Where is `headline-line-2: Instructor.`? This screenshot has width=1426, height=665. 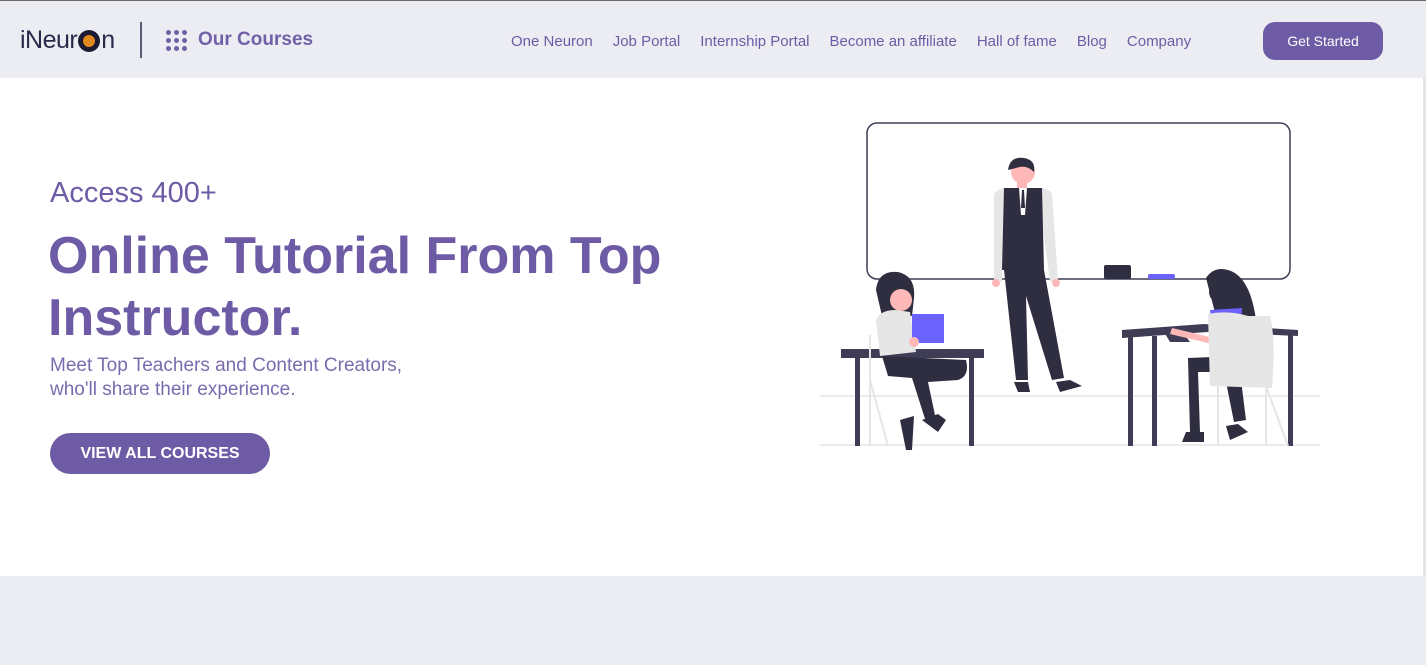
headline-line-2: Instructor. is located at coordinates (175, 318).